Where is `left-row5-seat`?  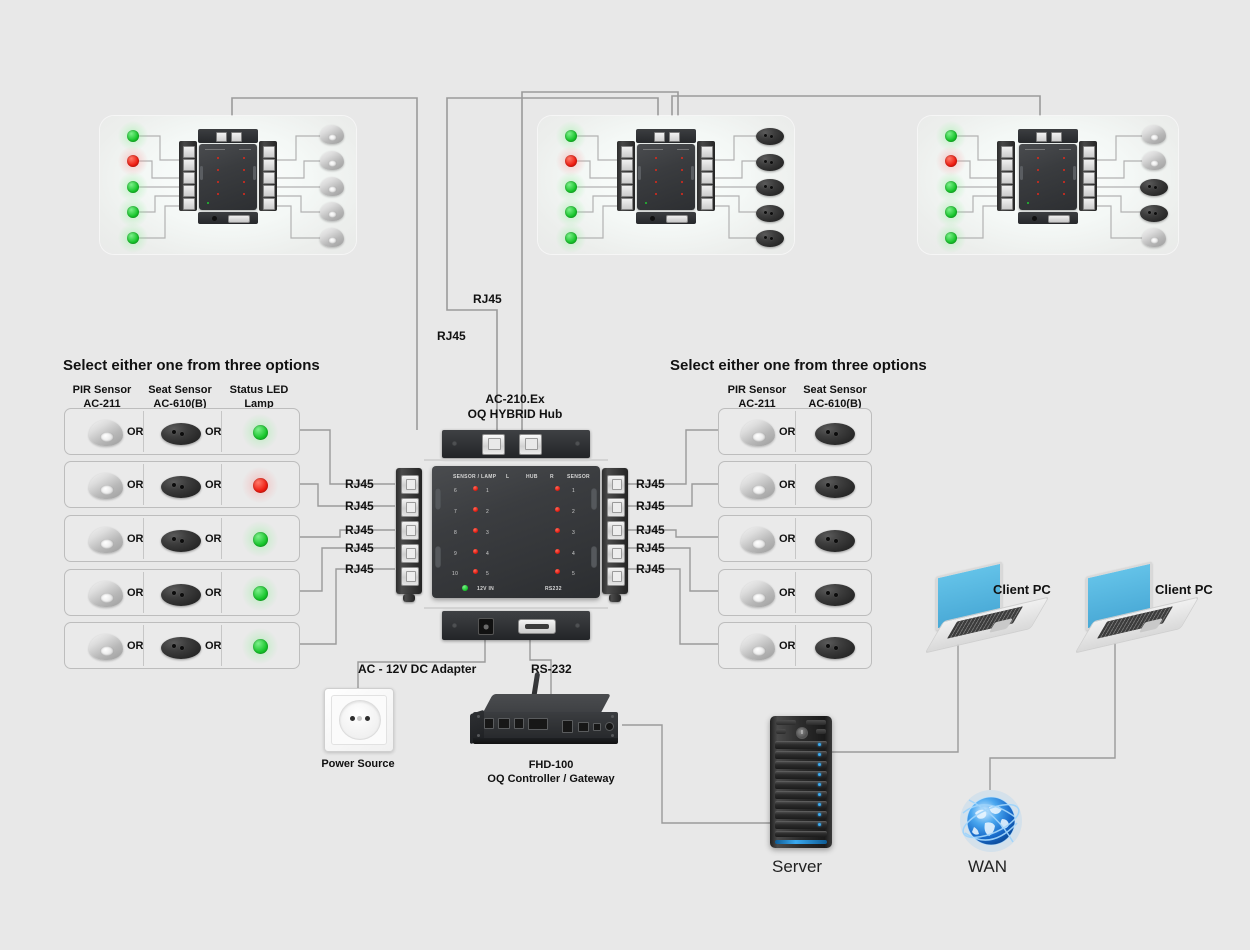
left-row5-seat is located at coordinates (181, 648).